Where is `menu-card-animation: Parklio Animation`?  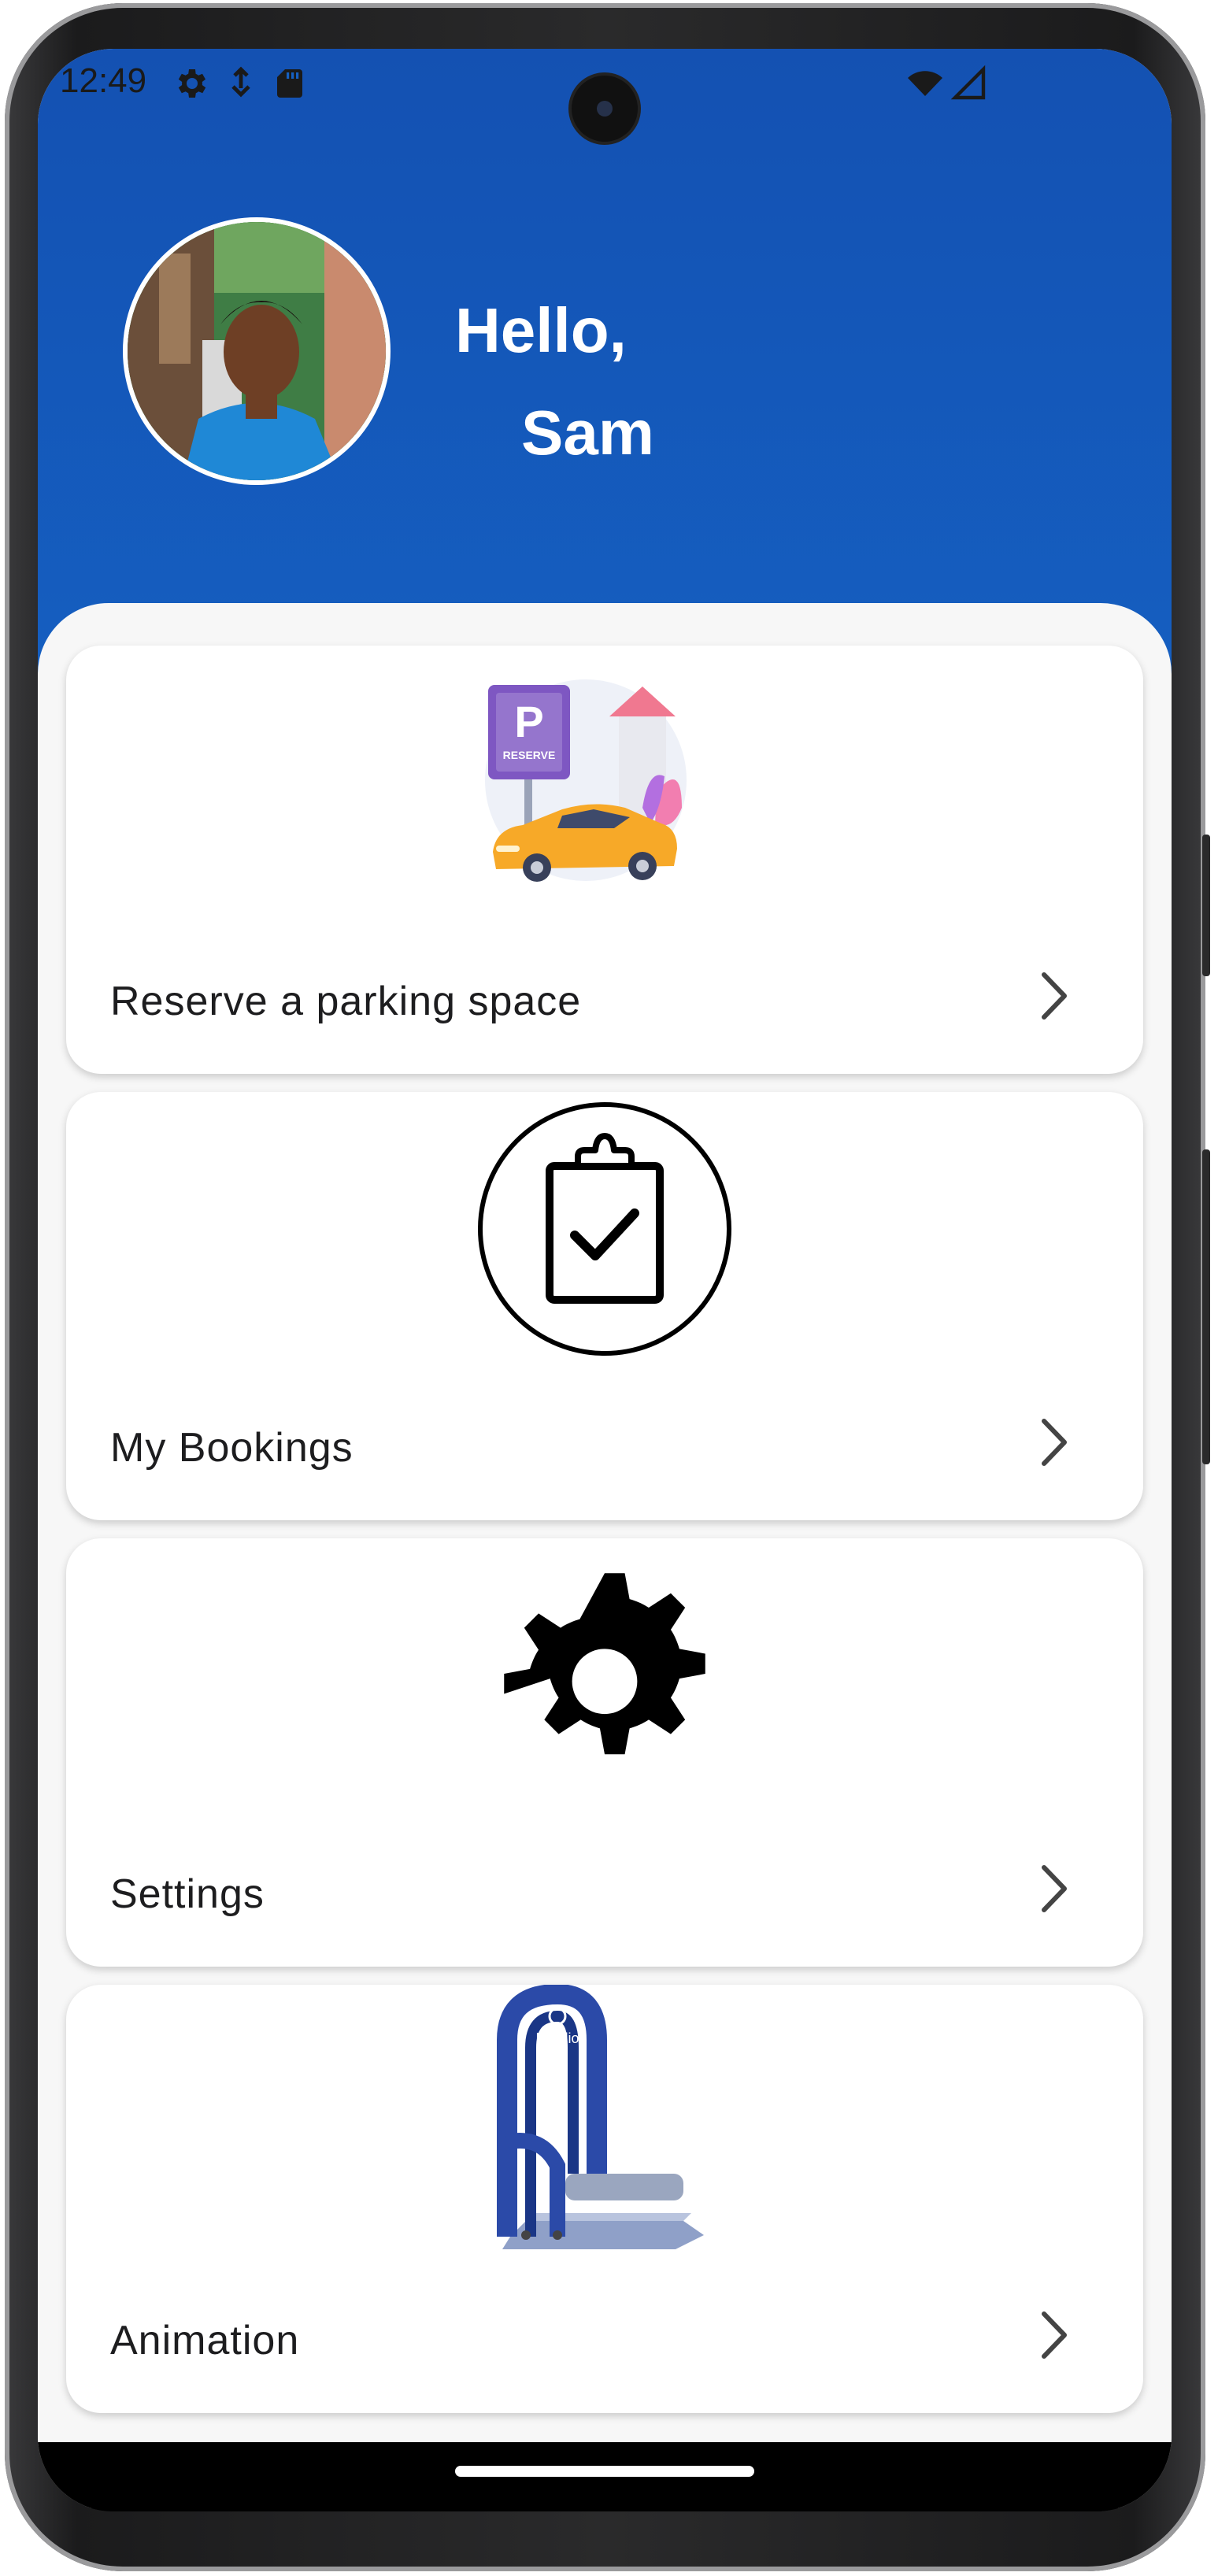 menu-card-animation: Parklio Animation is located at coordinates (604, 2199).